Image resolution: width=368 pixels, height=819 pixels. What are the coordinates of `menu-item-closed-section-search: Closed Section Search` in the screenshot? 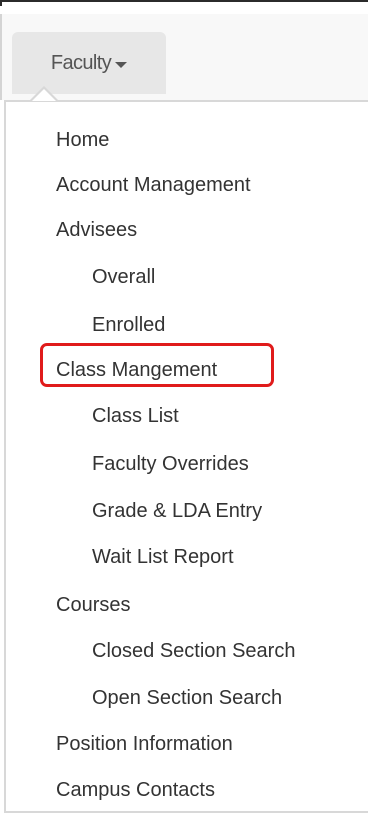 It's located at (193, 651).